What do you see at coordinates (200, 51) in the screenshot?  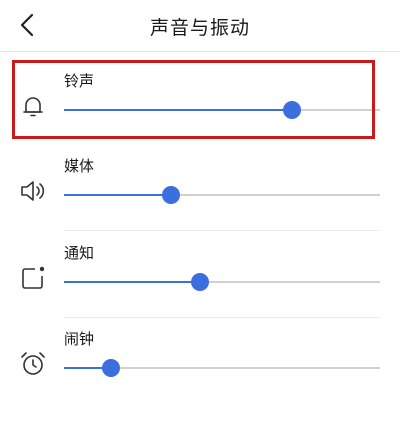 I see `header-divider` at bounding box center [200, 51].